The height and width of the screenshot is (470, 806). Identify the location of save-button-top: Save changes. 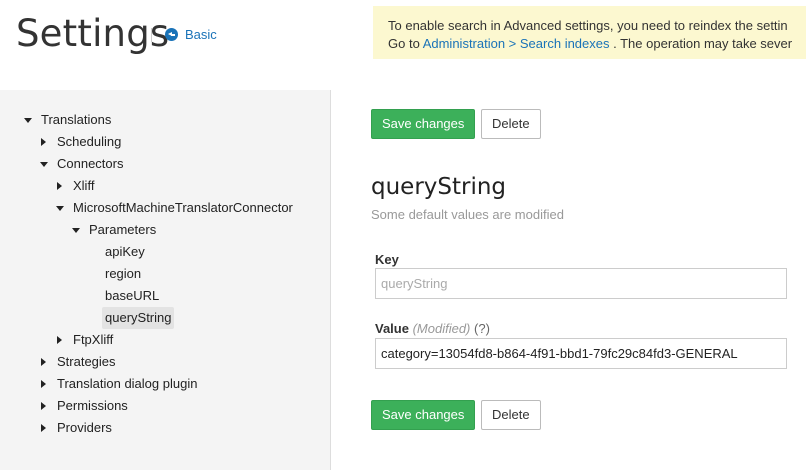
(423, 124).